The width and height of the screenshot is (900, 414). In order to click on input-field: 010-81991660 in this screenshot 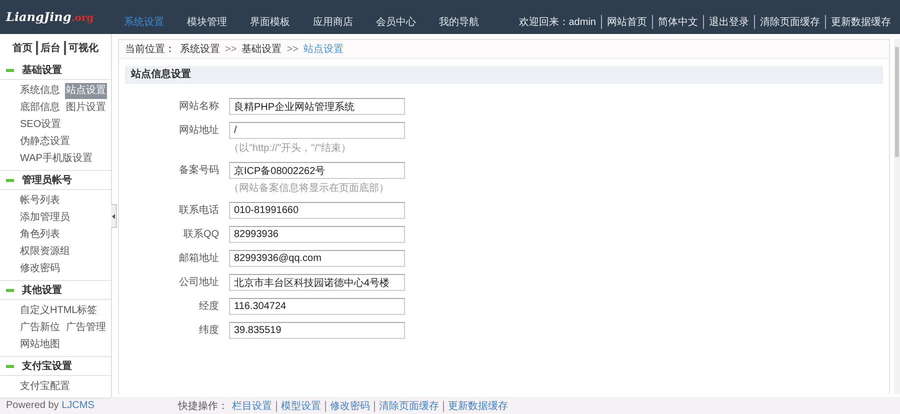, I will do `click(317, 210)`.